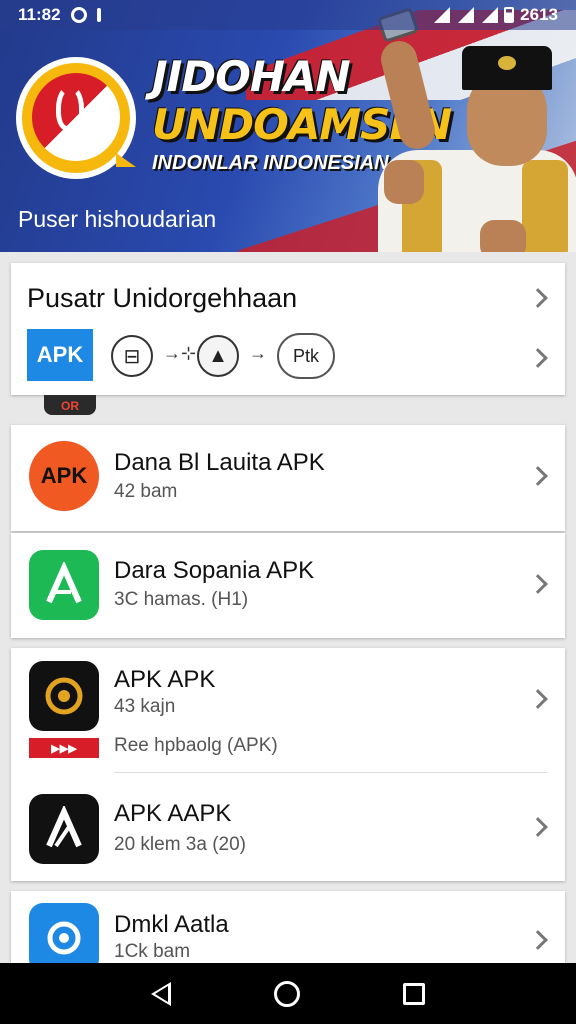 Image resolution: width=576 pixels, height=1024 pixels. Describe the element at coordinates (162, 298) in the screenshot. I see `featured-title: Pusatr Unidorgehhaan` at that location.